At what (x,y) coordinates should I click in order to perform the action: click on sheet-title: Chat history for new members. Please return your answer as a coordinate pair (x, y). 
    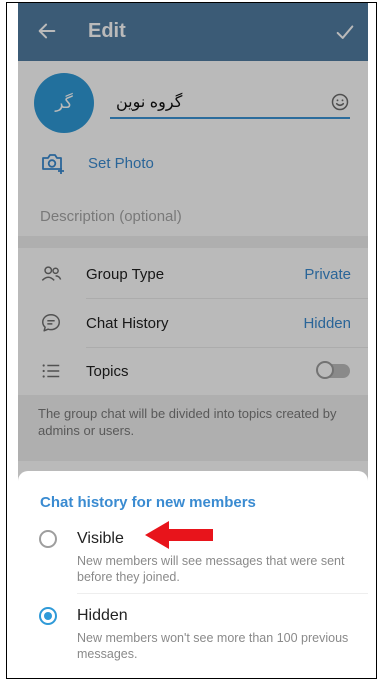
    Looking at the image, I should click on (148, 502).